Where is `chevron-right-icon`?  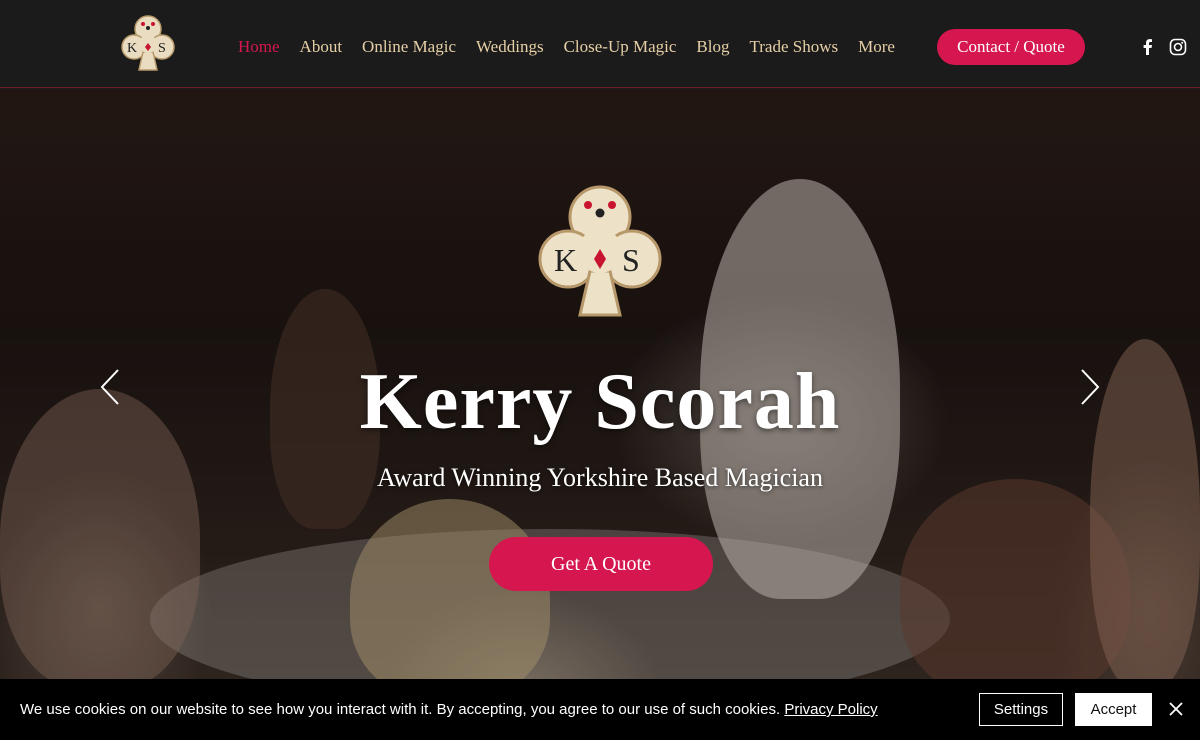
chevron-right-icon is located at coordinates (1090, 387).